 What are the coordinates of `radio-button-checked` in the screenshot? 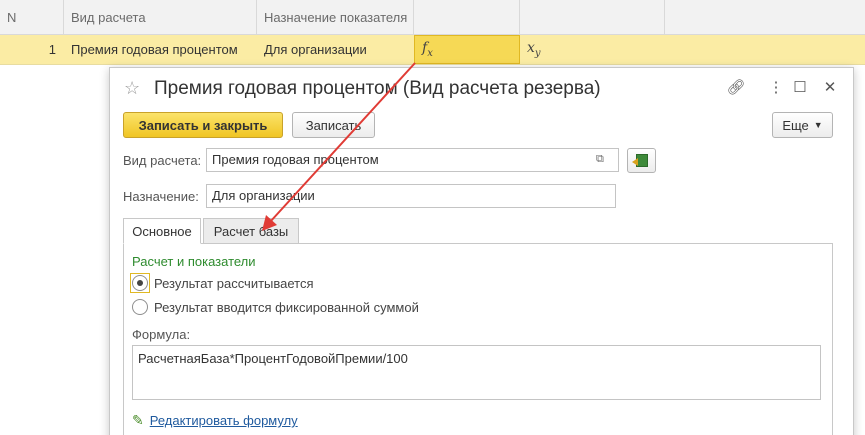 It's located at (140, 283).